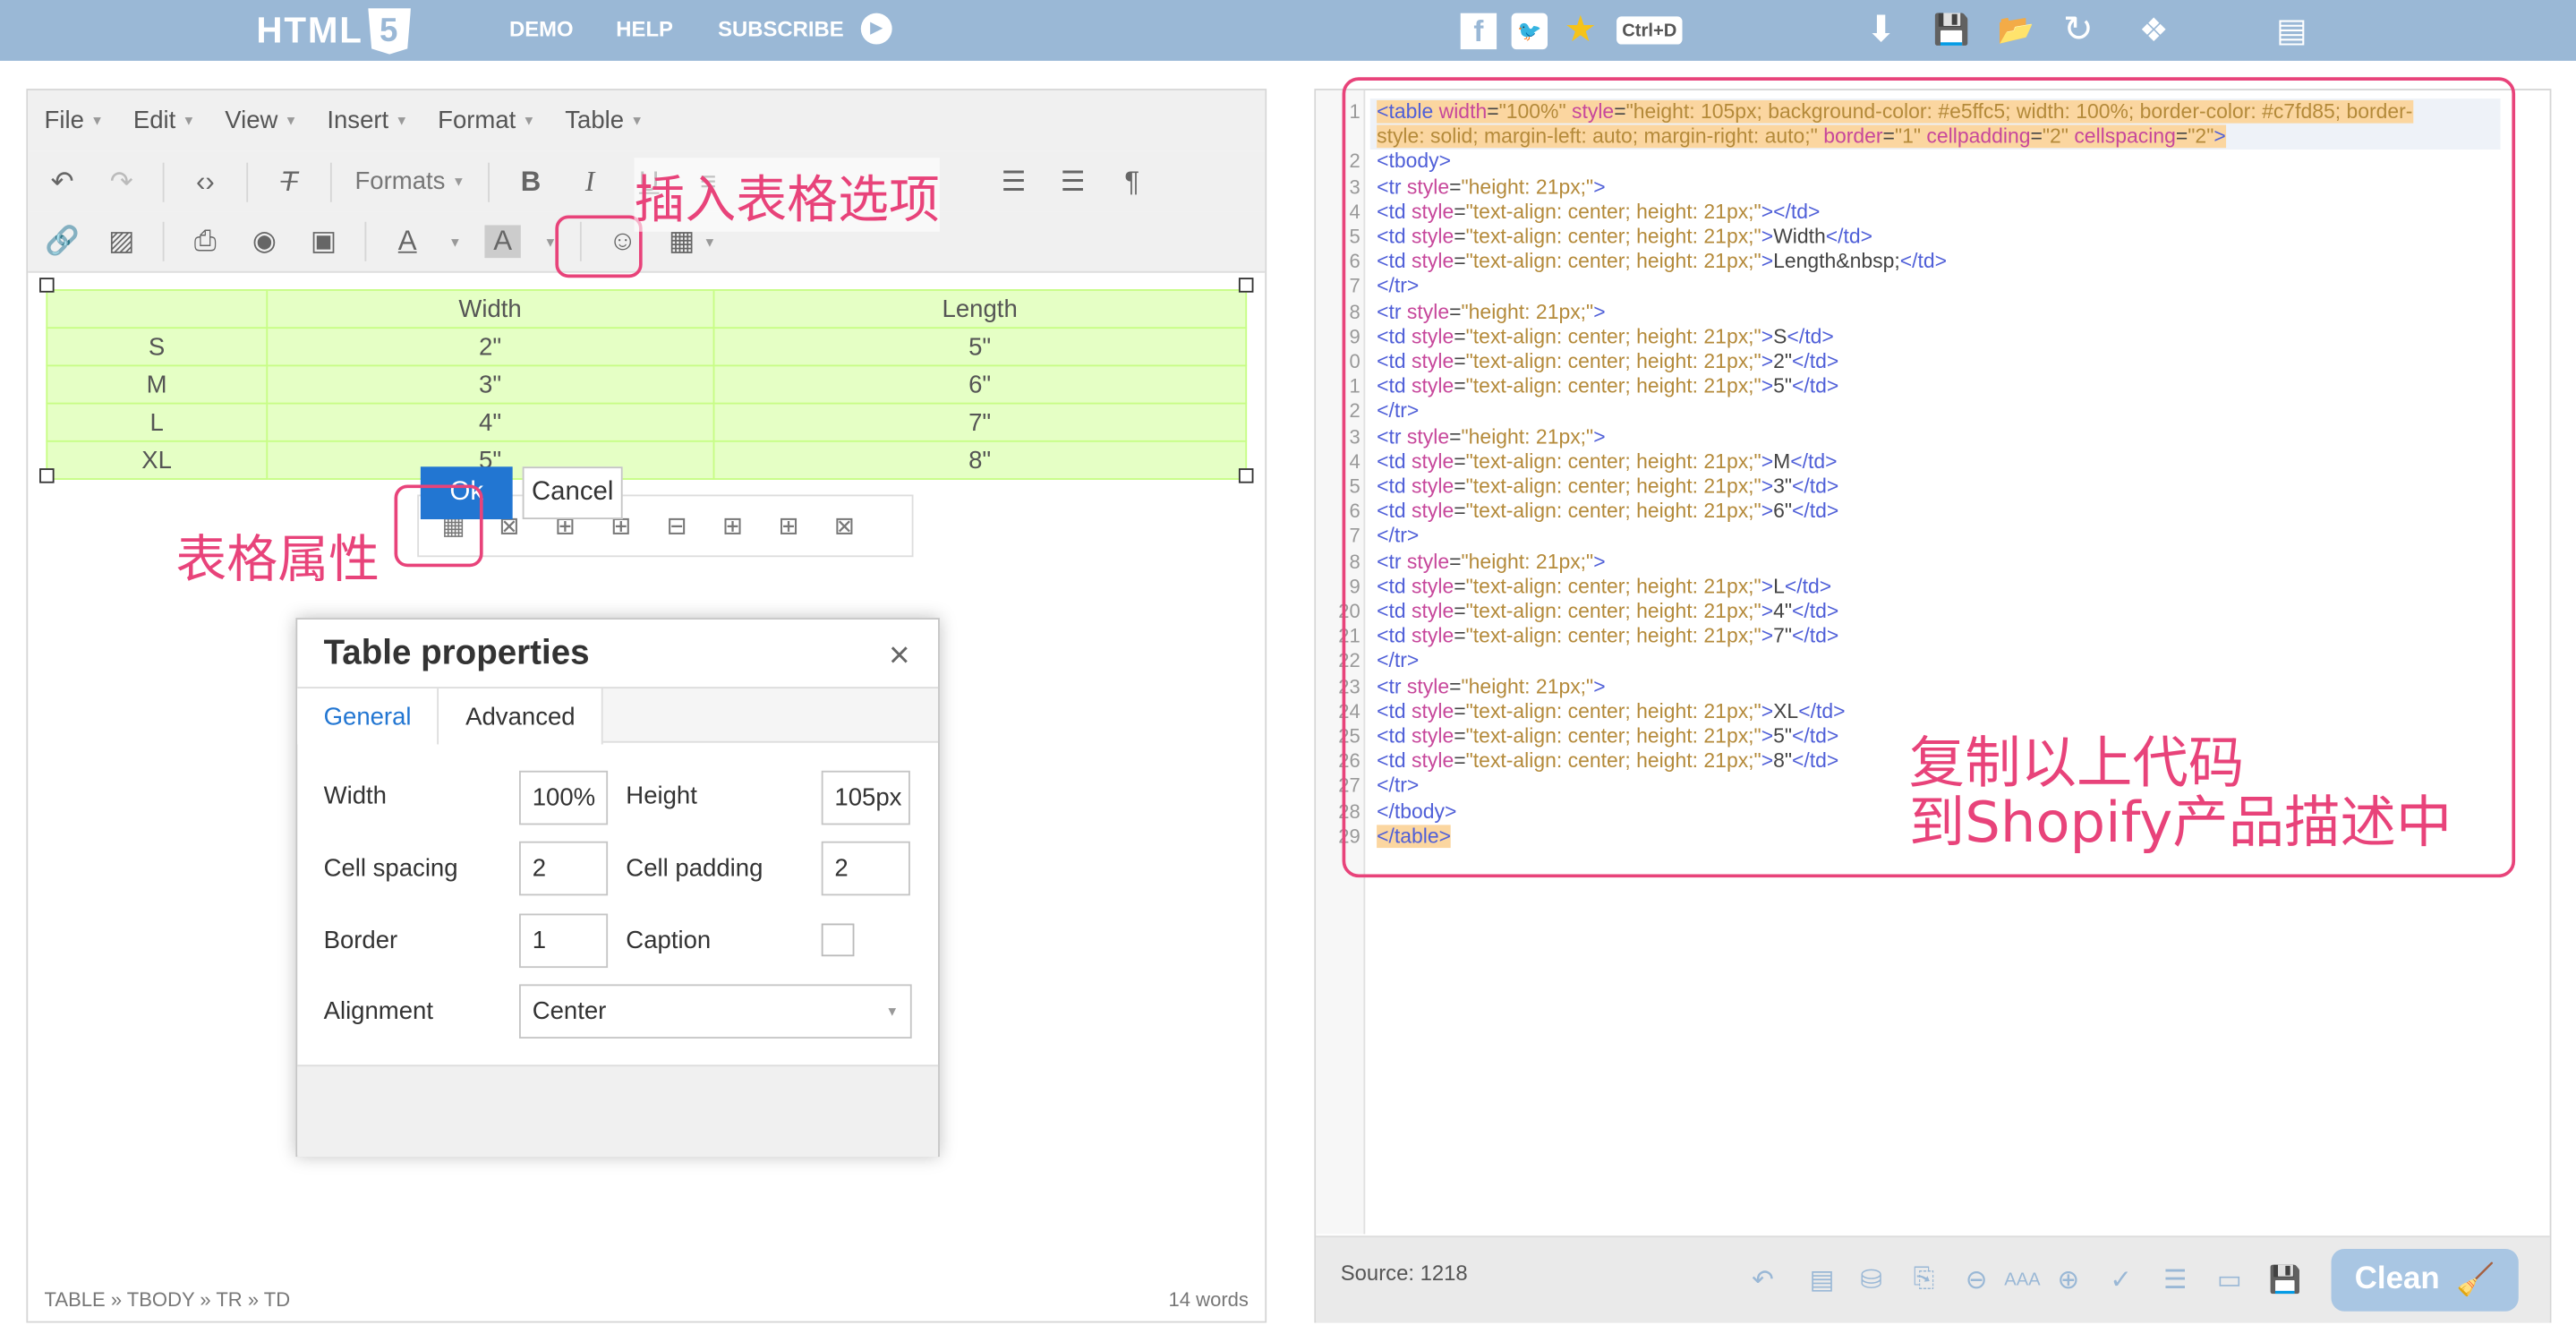 The width and height of the screenshot is (2576, 1325). I want to click on link-icon: 🔗, so click(63, 241).